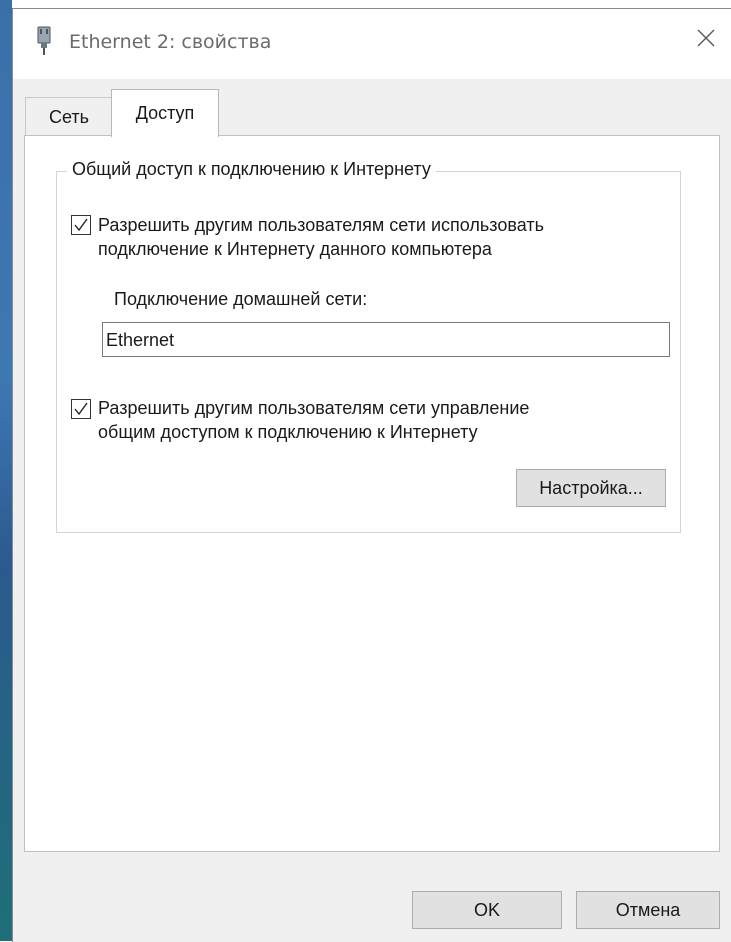  What do you see at coordinates (170, 42) in the screenshot?
I see `window-title: Ethernet 2: свойства` at bounding box center [170, 42].